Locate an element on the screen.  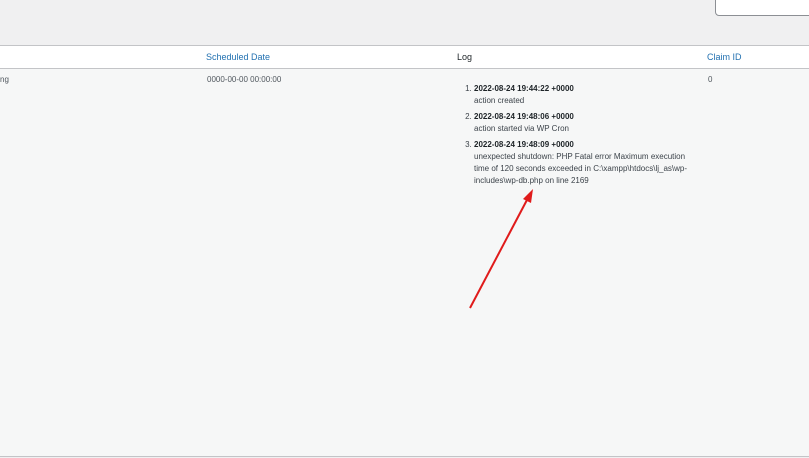
arrow-shaft is located at coordinates (499, 253).